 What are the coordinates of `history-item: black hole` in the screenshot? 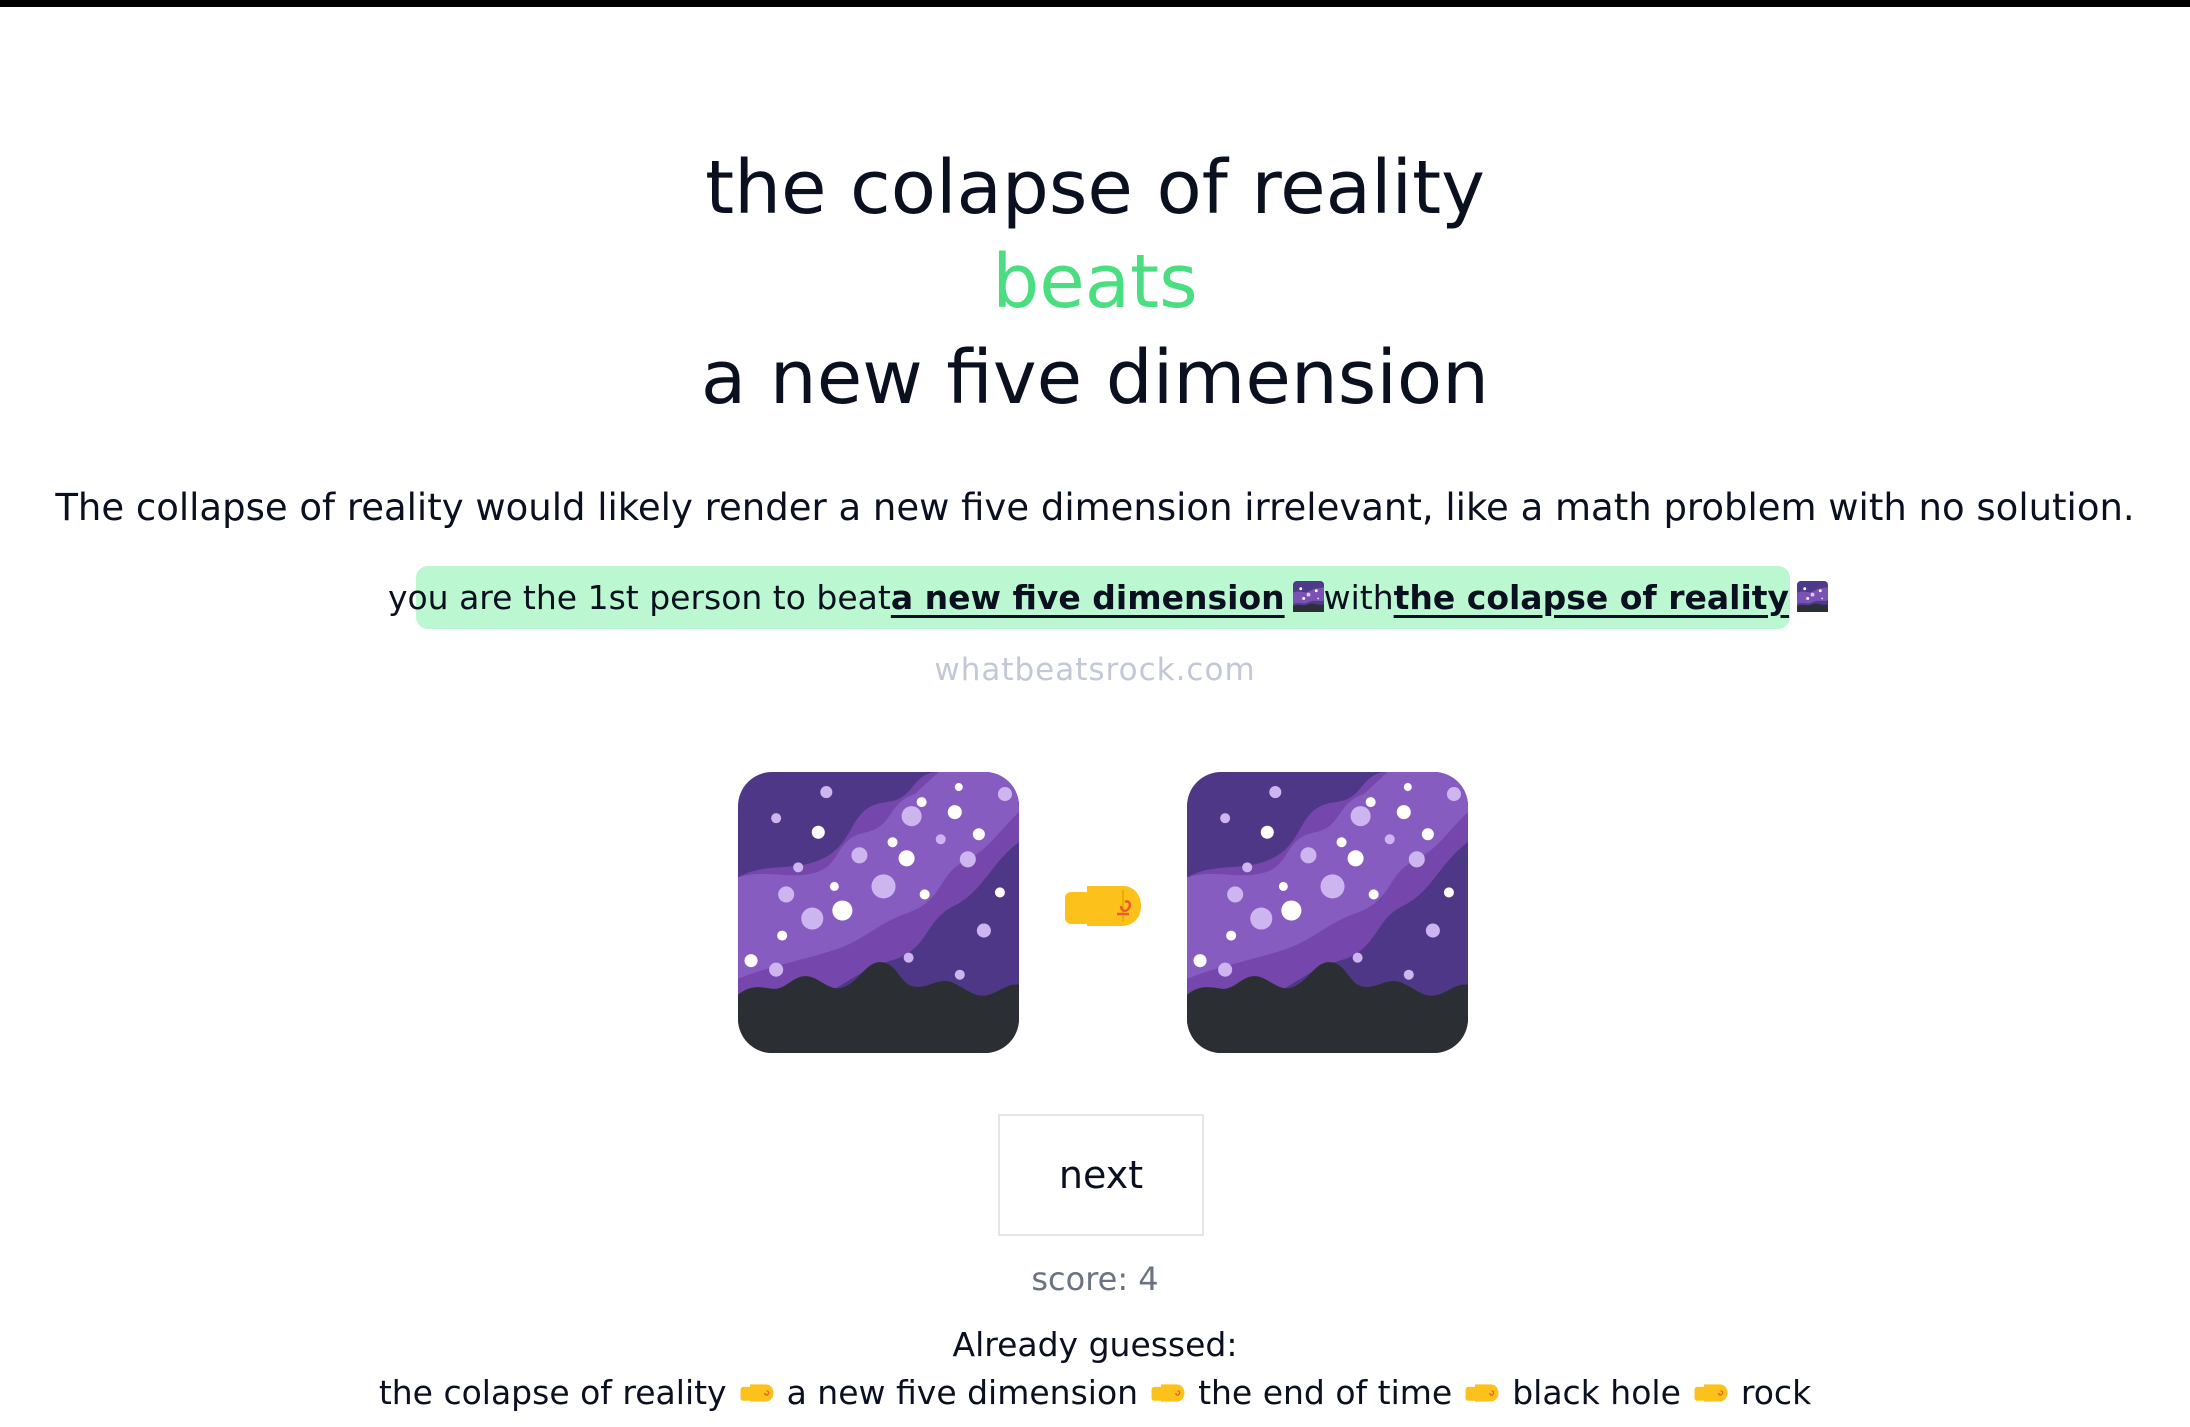 It's located at (1596, 1392).